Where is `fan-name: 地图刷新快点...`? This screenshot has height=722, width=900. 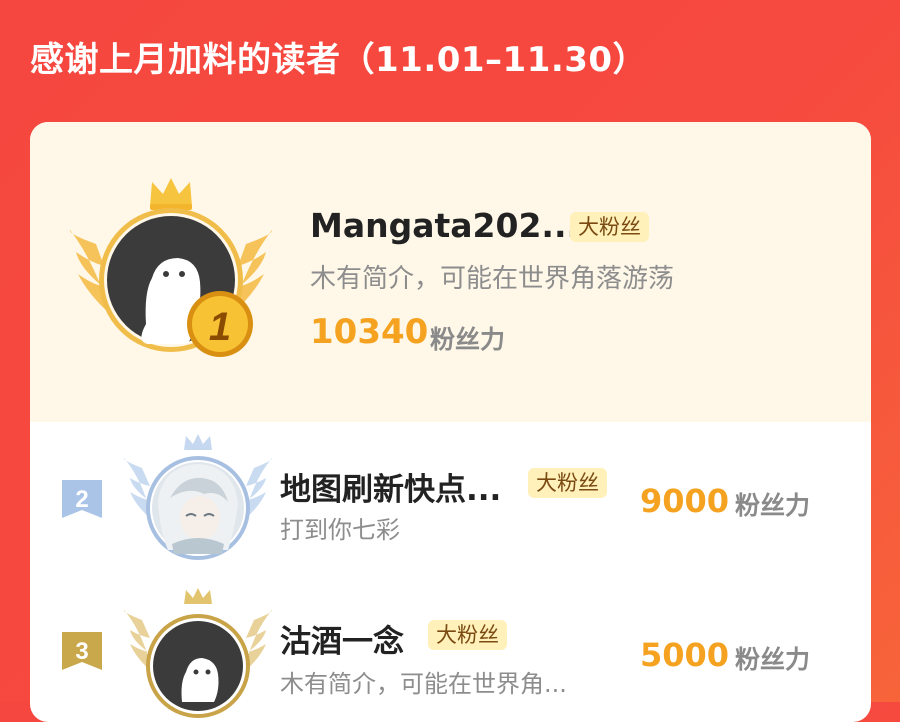
fan-name: 地图刷新快点... is located at coordinates (390, 486).